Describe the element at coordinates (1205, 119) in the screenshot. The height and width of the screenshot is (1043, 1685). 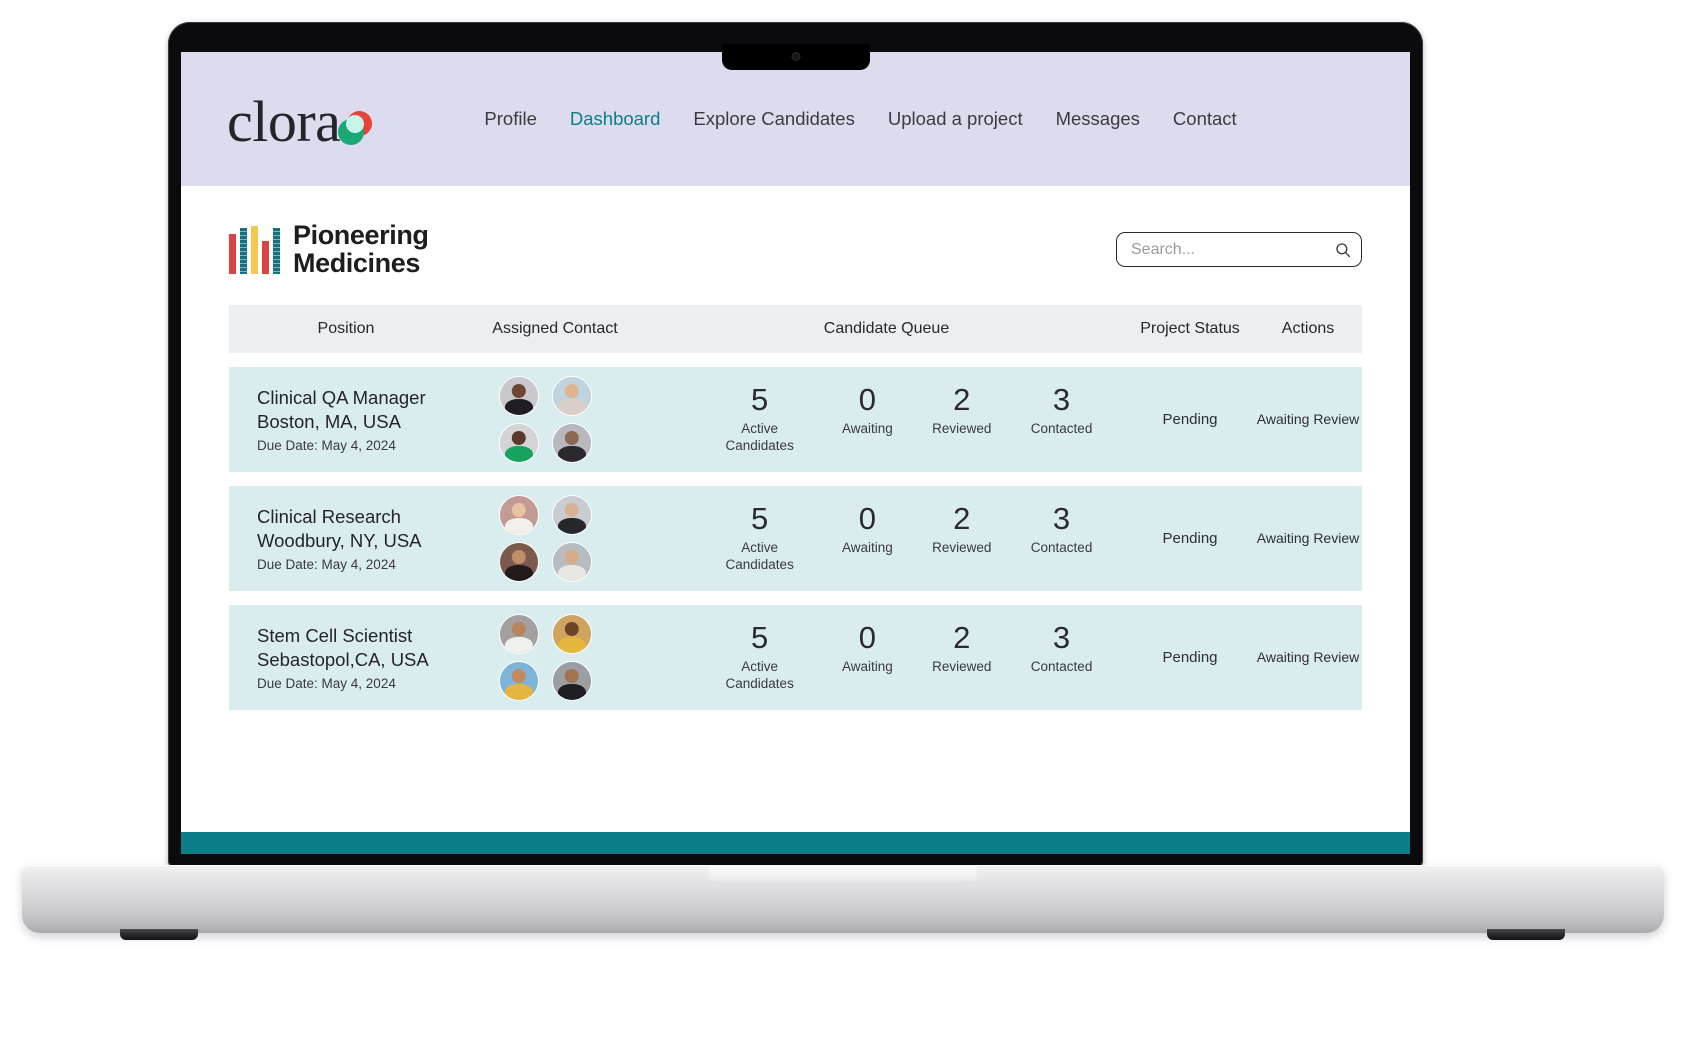
I see `nav-item-contact: Contact` at that location.